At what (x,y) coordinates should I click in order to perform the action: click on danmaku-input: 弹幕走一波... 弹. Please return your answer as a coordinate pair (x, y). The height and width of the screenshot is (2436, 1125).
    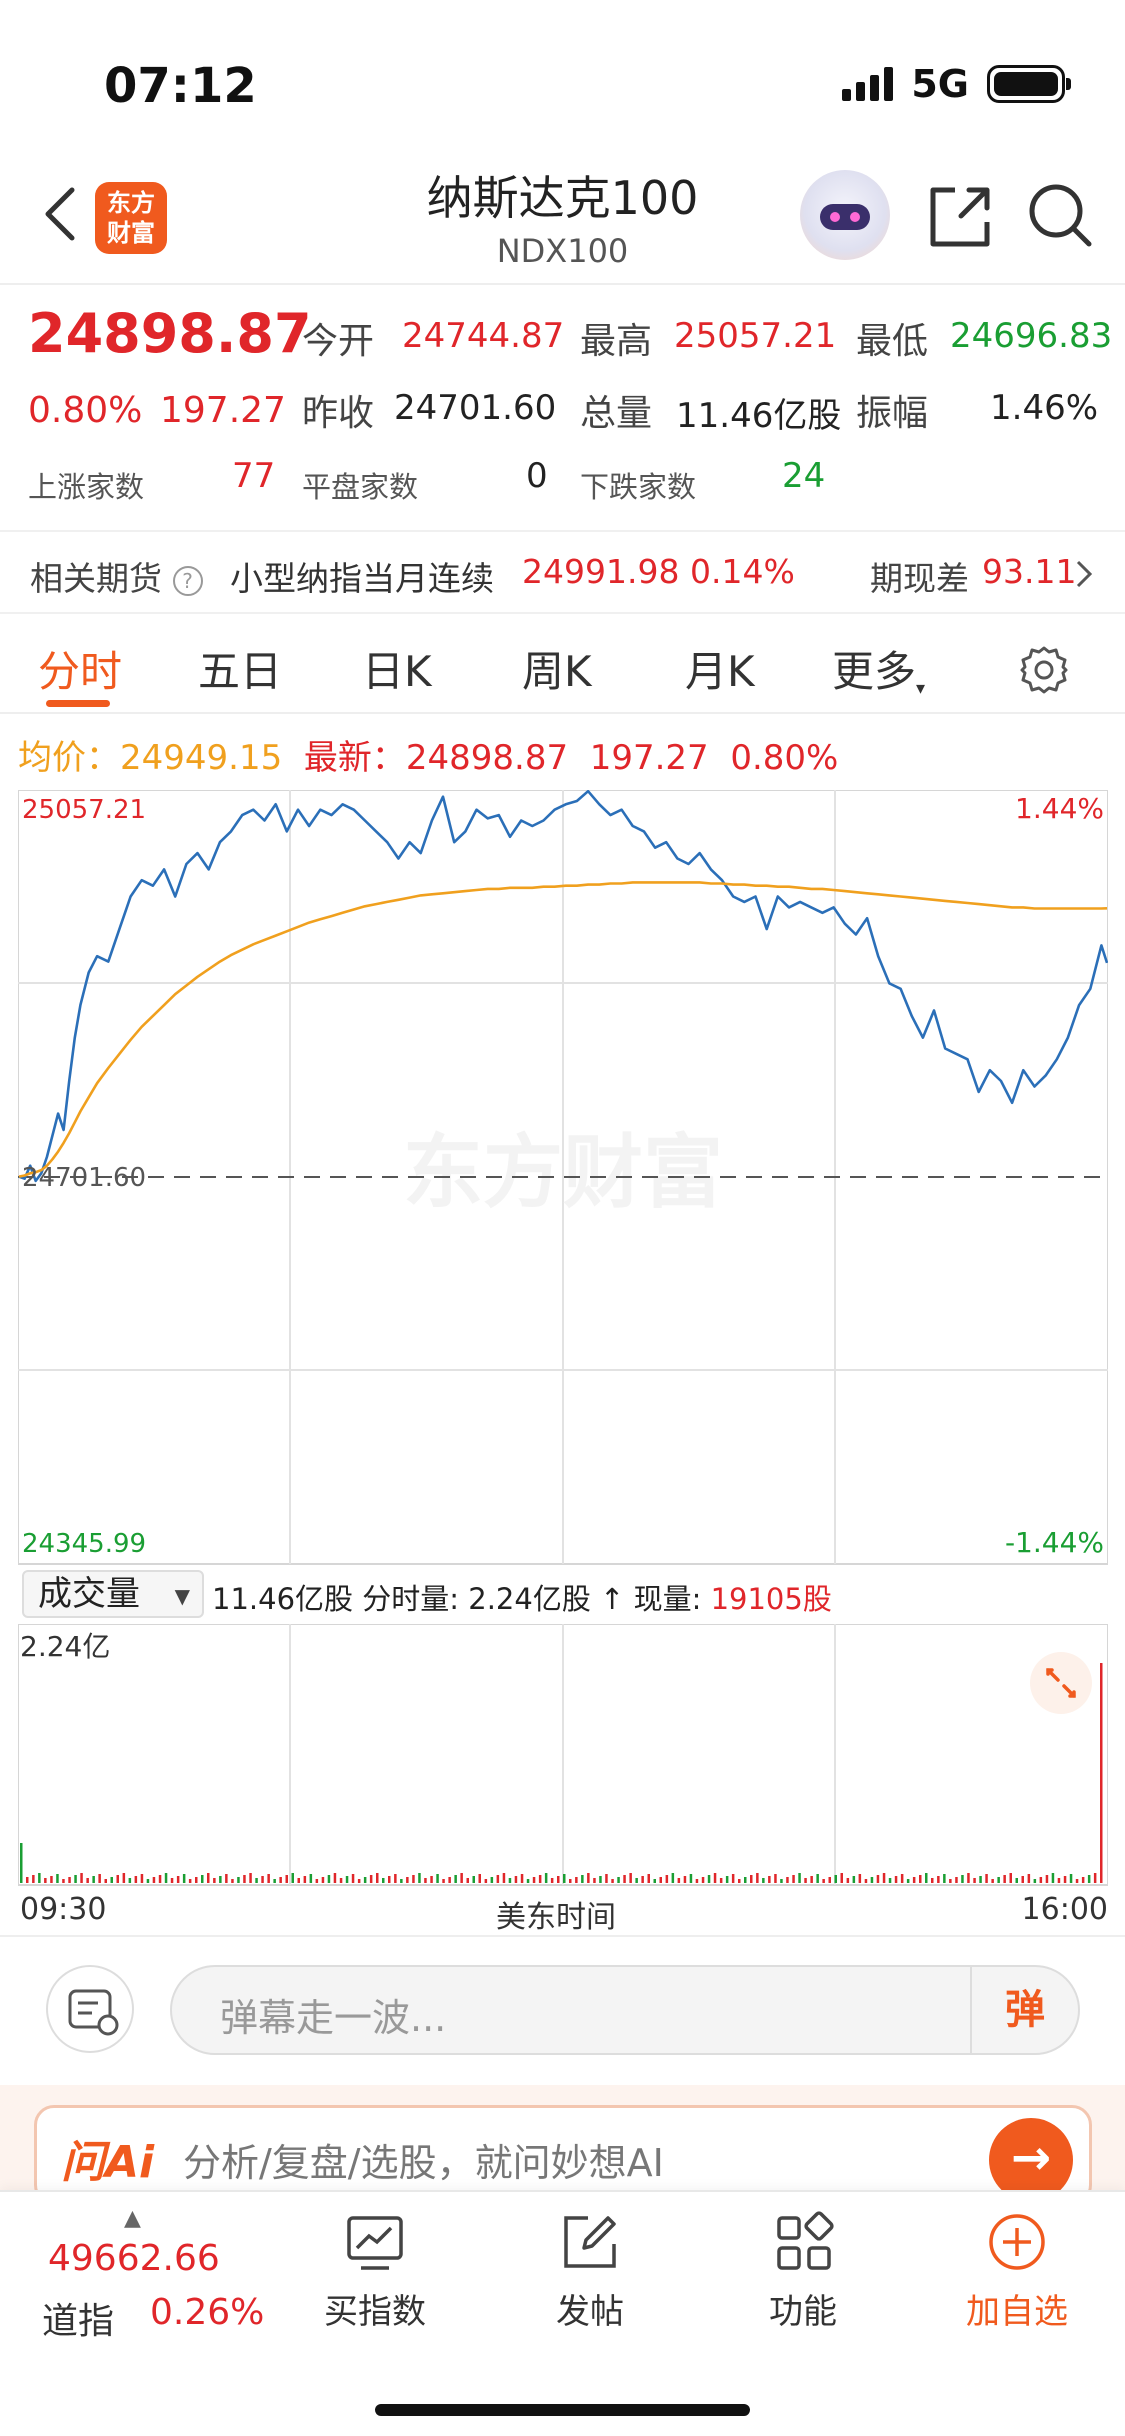
    Looking at the image, I should click on (625, 2010).